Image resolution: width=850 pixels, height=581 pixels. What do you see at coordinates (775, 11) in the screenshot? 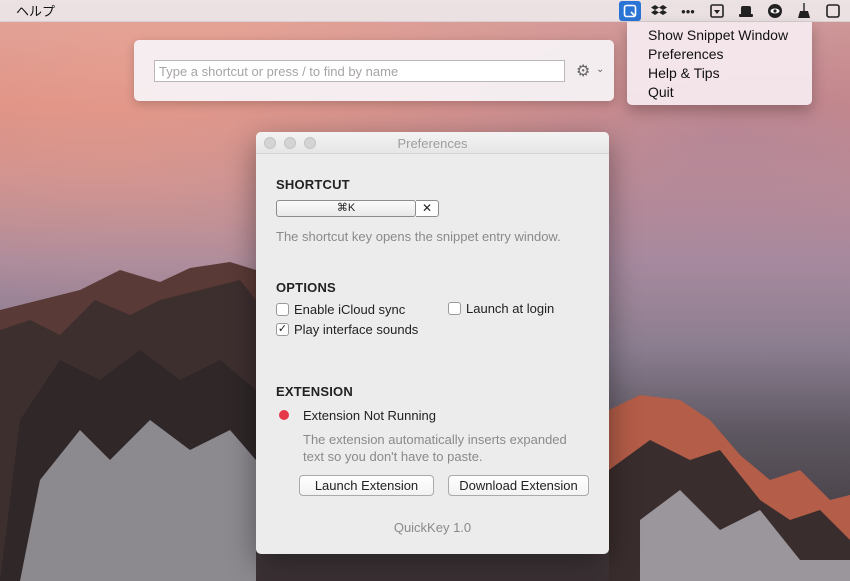
I see `eye-icon` at bounding box center [775, 11].